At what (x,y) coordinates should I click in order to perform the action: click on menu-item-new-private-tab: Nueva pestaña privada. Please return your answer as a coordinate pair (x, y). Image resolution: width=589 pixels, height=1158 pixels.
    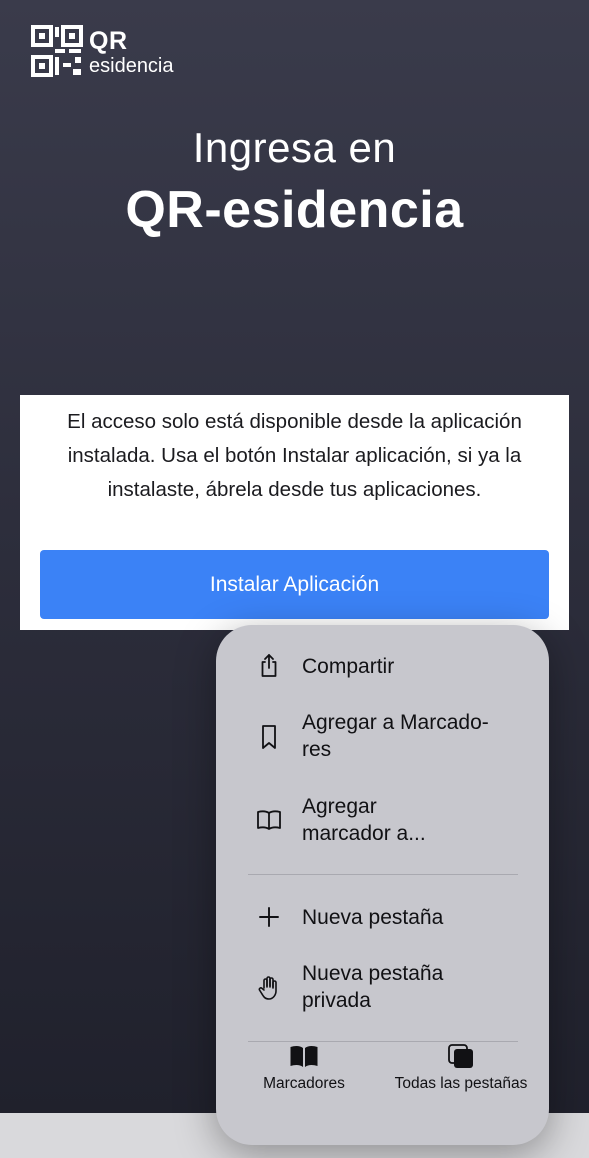
    Looking at the image, I should click on (382, 990).